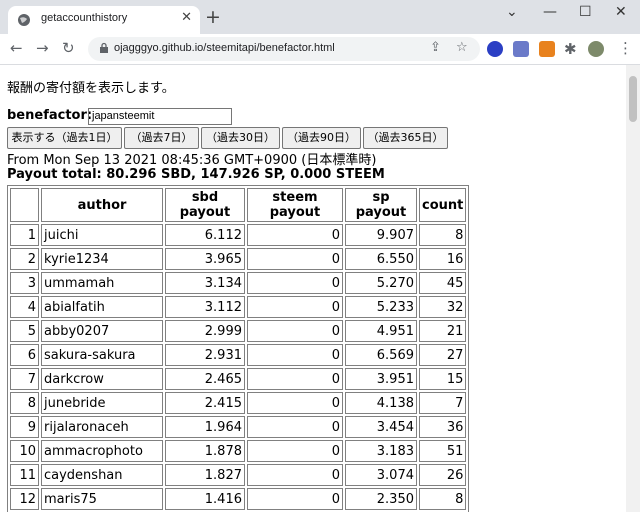  I want to click on count-cell: 32, so click(443, 307).